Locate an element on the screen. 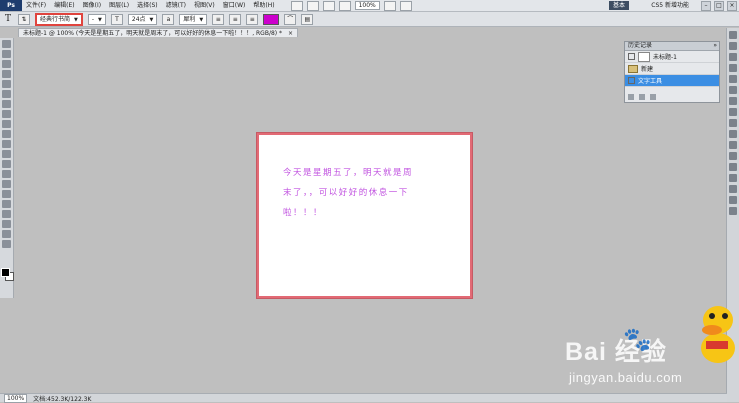  text-orientation-icon: ⇅ is located at coordinates (24, 19).